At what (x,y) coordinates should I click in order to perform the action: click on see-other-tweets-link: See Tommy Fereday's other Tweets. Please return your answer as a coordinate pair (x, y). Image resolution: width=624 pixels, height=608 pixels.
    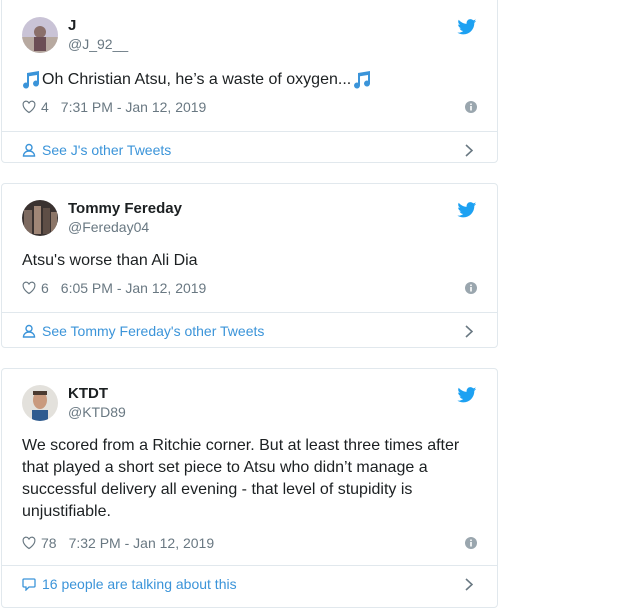
    Looking at the image, I should click on (249, 330).